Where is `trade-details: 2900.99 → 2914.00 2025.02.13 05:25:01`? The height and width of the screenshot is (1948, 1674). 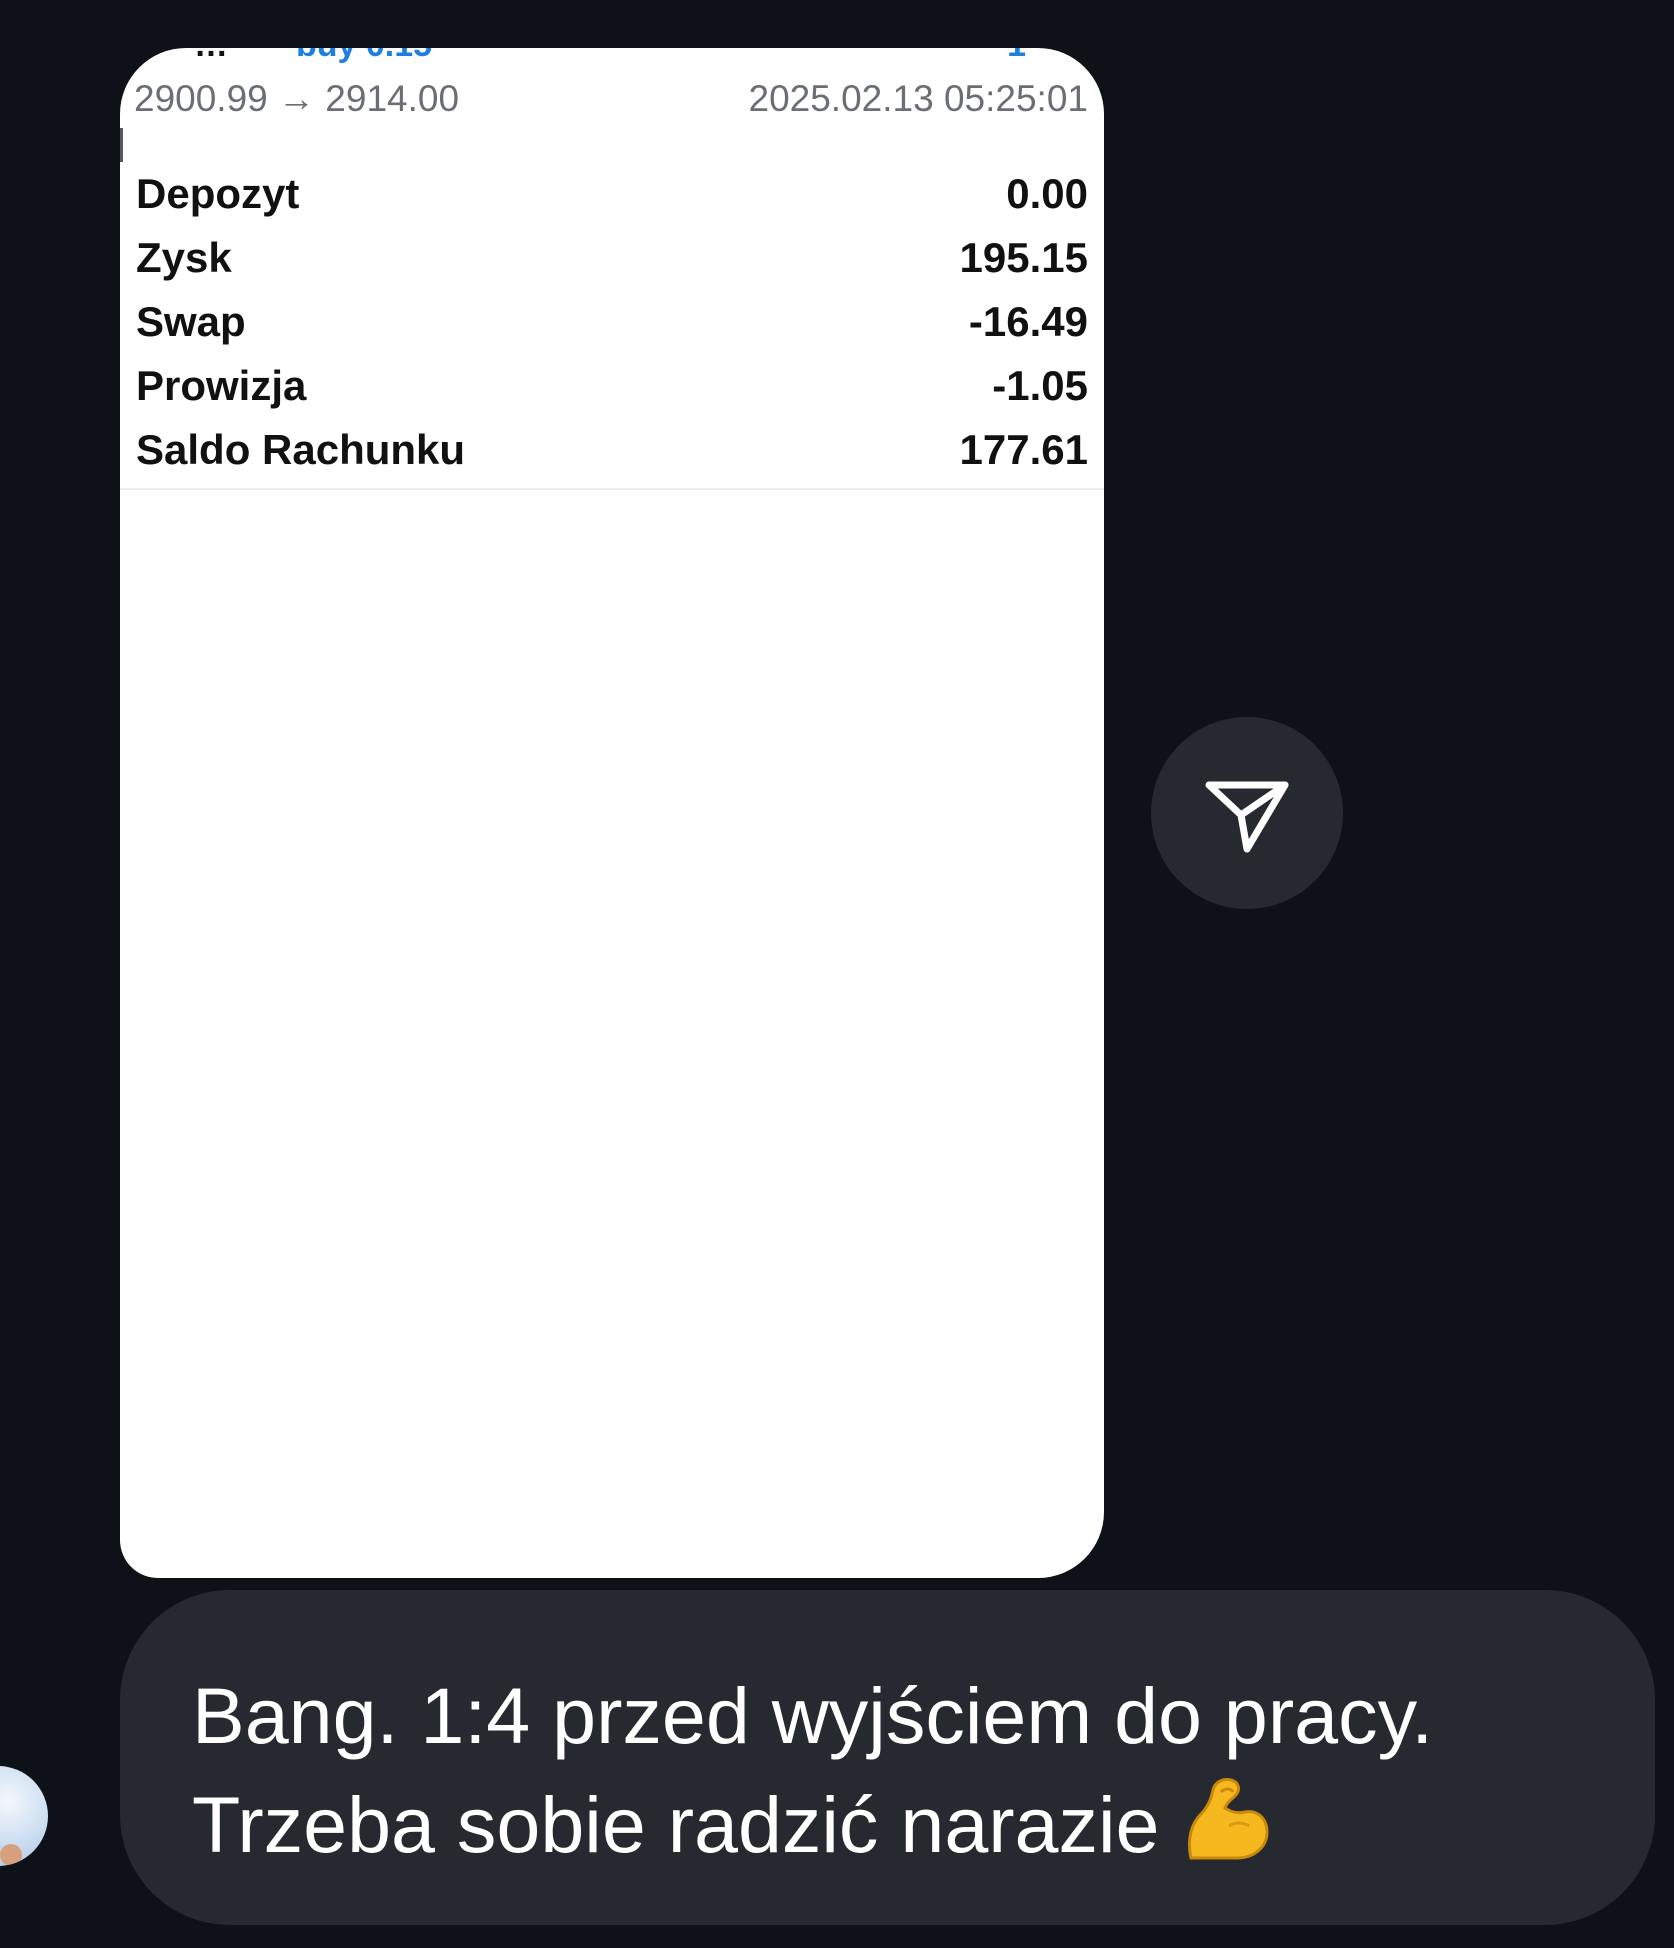
trade-details: 2900.99 → 2914.00 2025.02.13 05:25:01 is located at coordinates (611, 100).